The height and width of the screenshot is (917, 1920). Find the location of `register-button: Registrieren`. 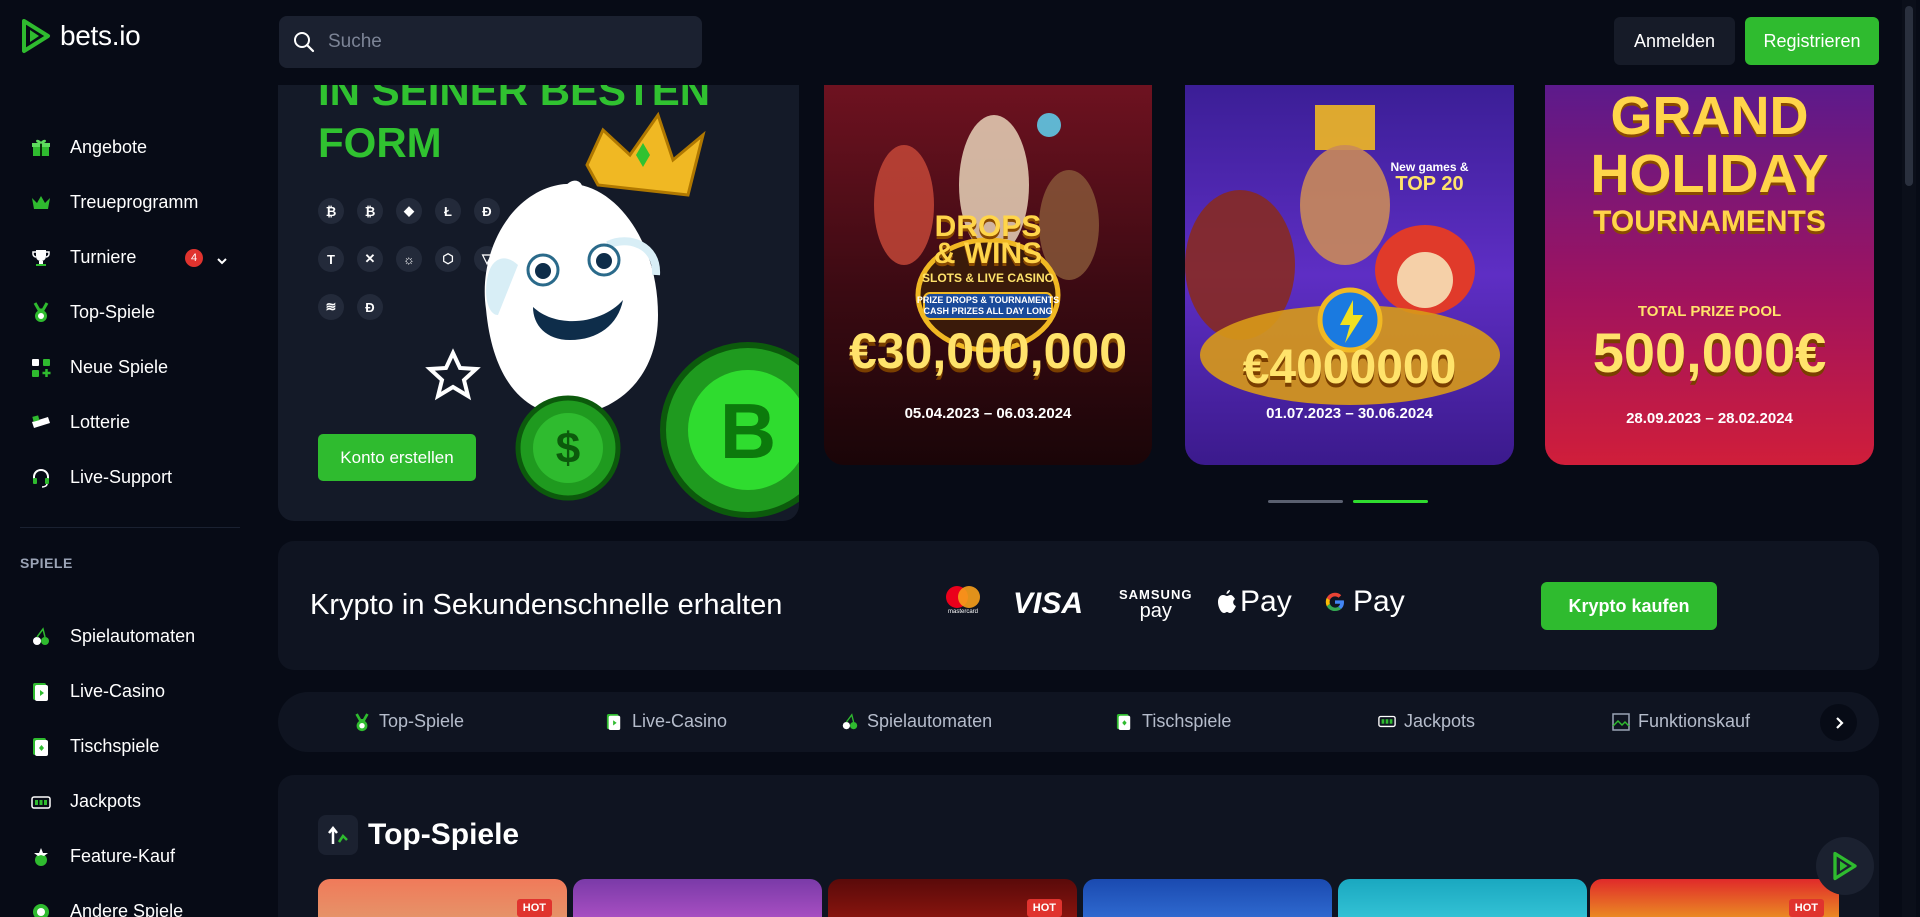

register-button: Registrieren is located at coordinates (1812, 41).